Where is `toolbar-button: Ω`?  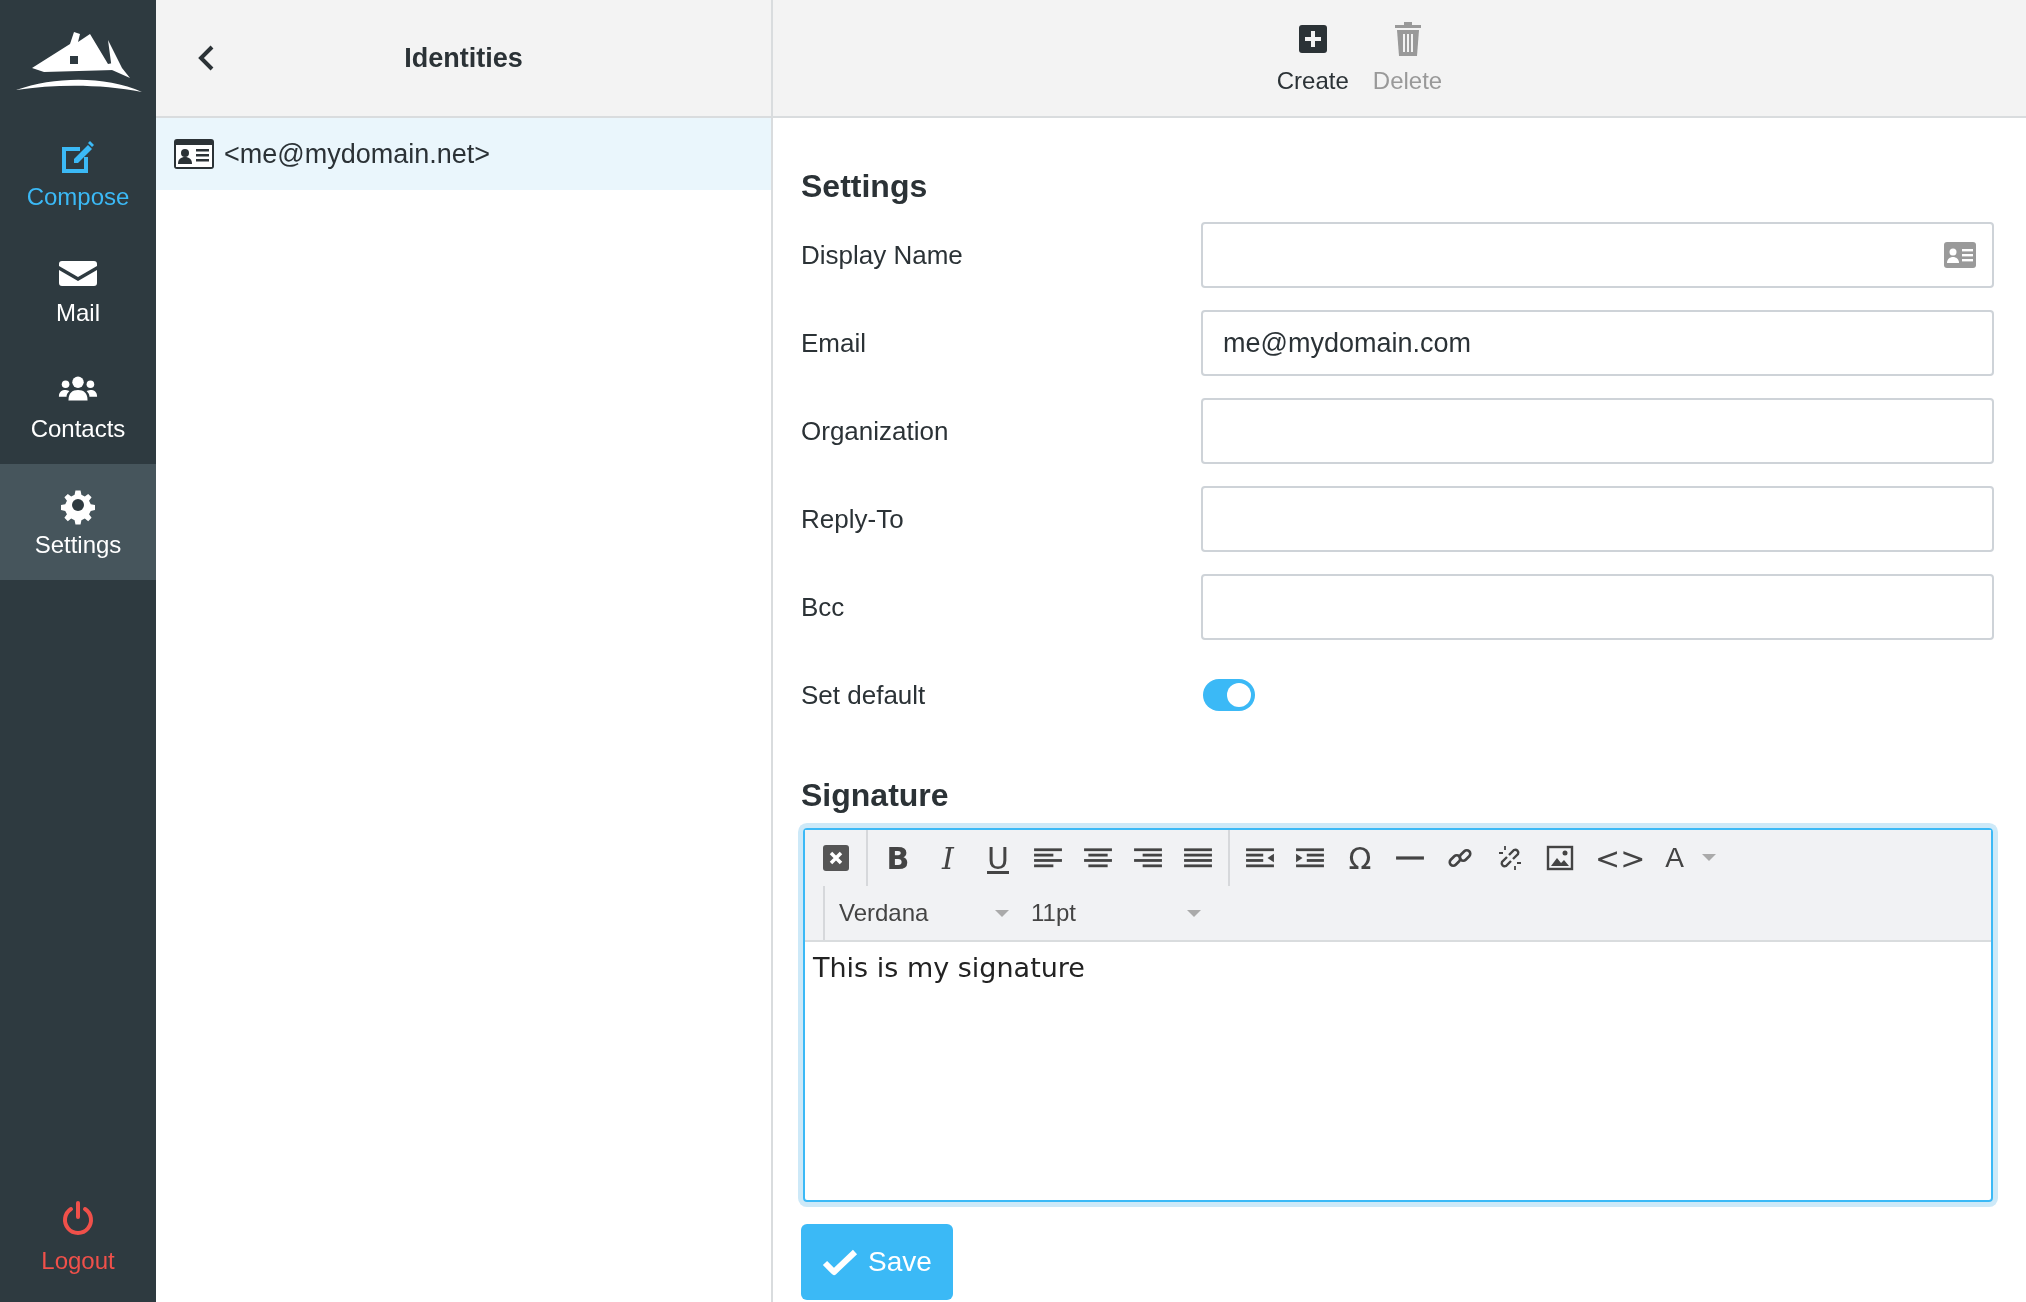 toolbar-button: Ω is located at coordinates (1360, 858).